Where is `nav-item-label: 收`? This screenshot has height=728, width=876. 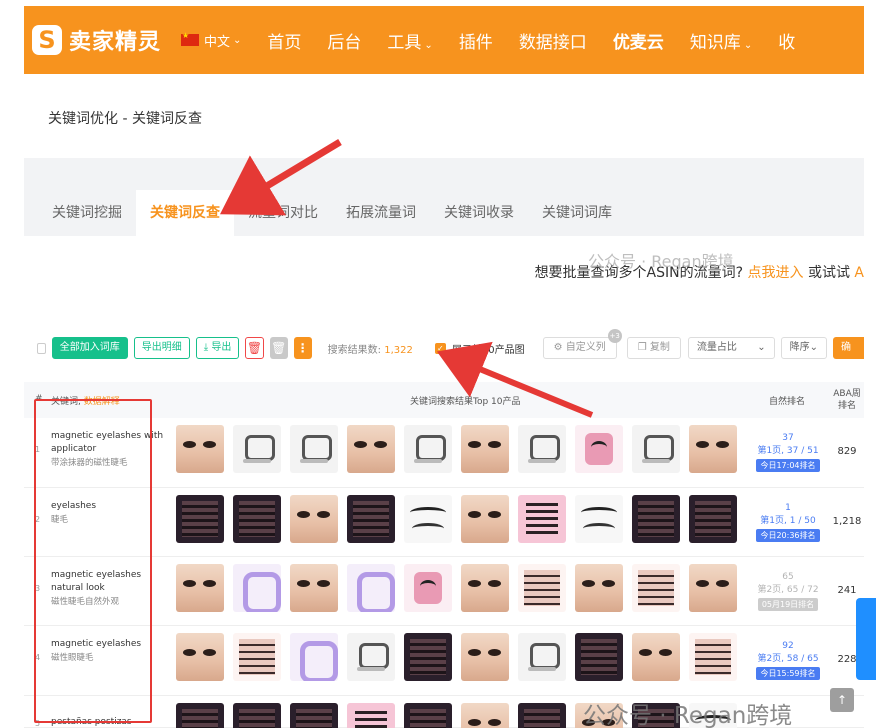
nav-item-label: 收 is located at coordinates (787, 42).